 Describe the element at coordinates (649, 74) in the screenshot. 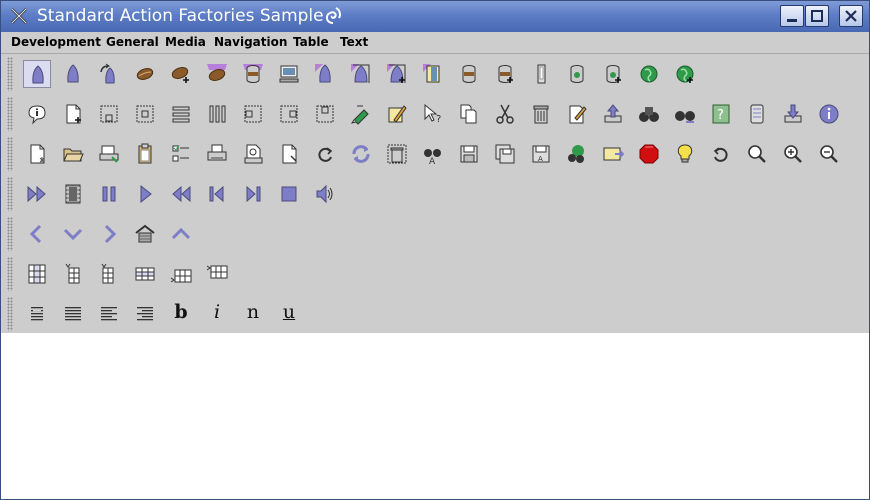

I see `web-component-button` at that location.